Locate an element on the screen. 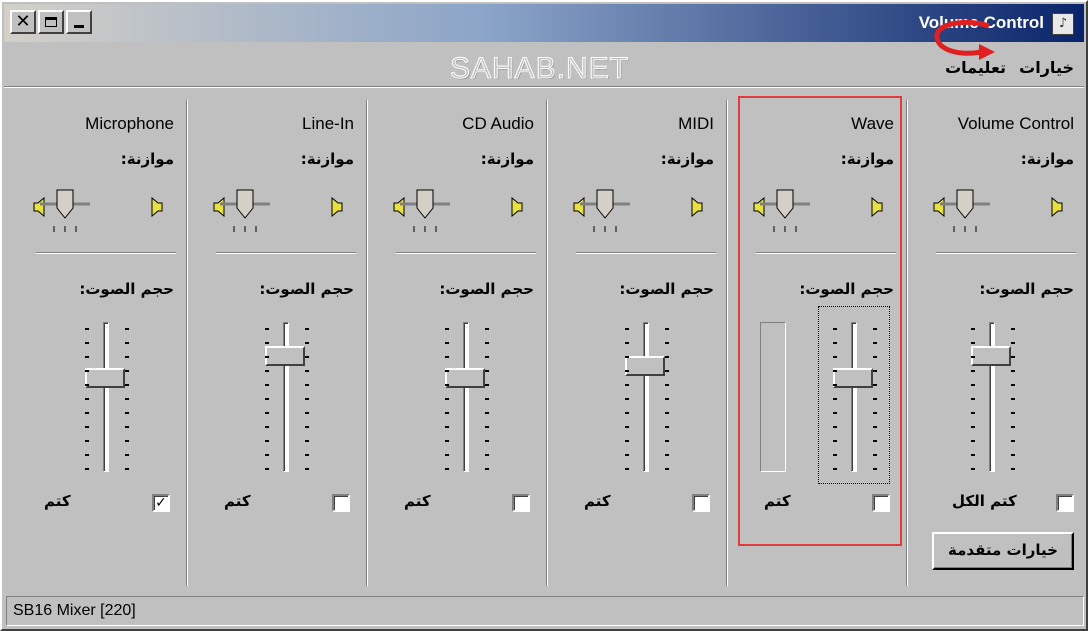 This screenshot has width=1088, height=631. channel-cd-audio: CD Audio موازنة: حجم الصوت: كتم is located at coordinates (455, 341).